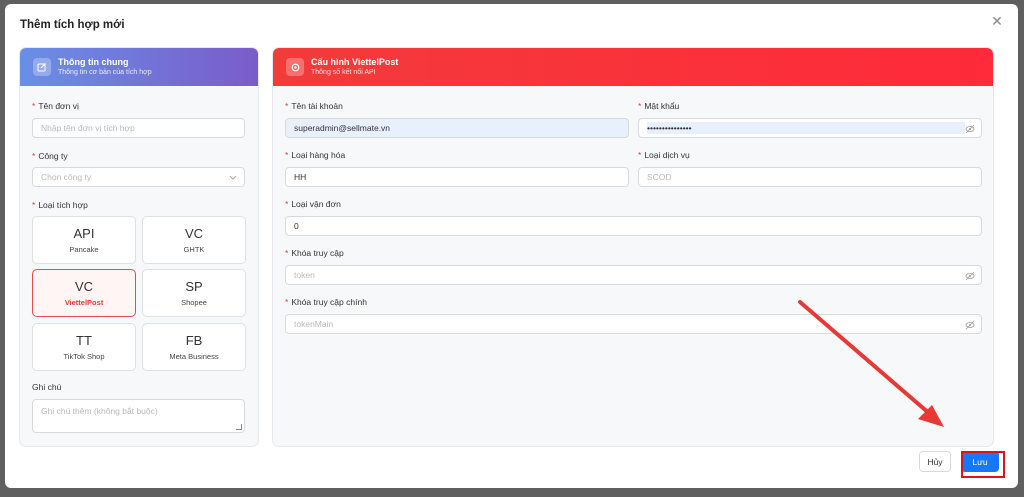  Describe the element at coordinates (194, 286) in the screenshot. I see `card-code: SP` at that location.